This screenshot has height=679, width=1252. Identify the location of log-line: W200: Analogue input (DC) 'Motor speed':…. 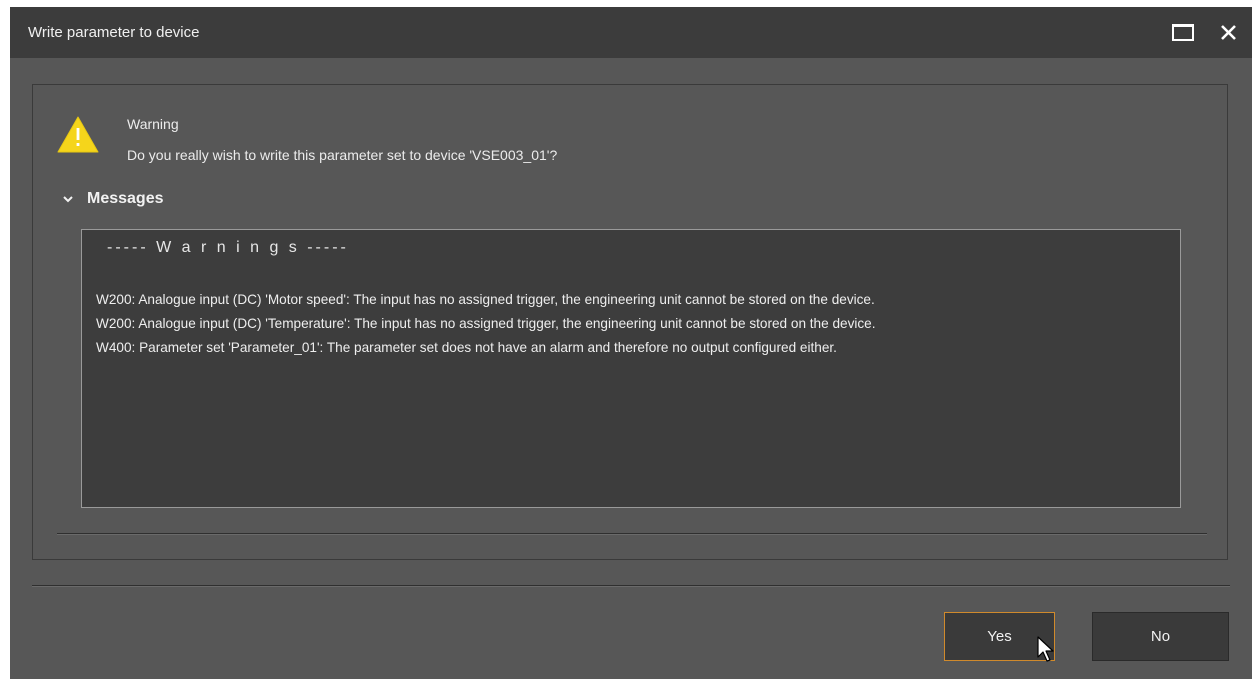
(485, 299).